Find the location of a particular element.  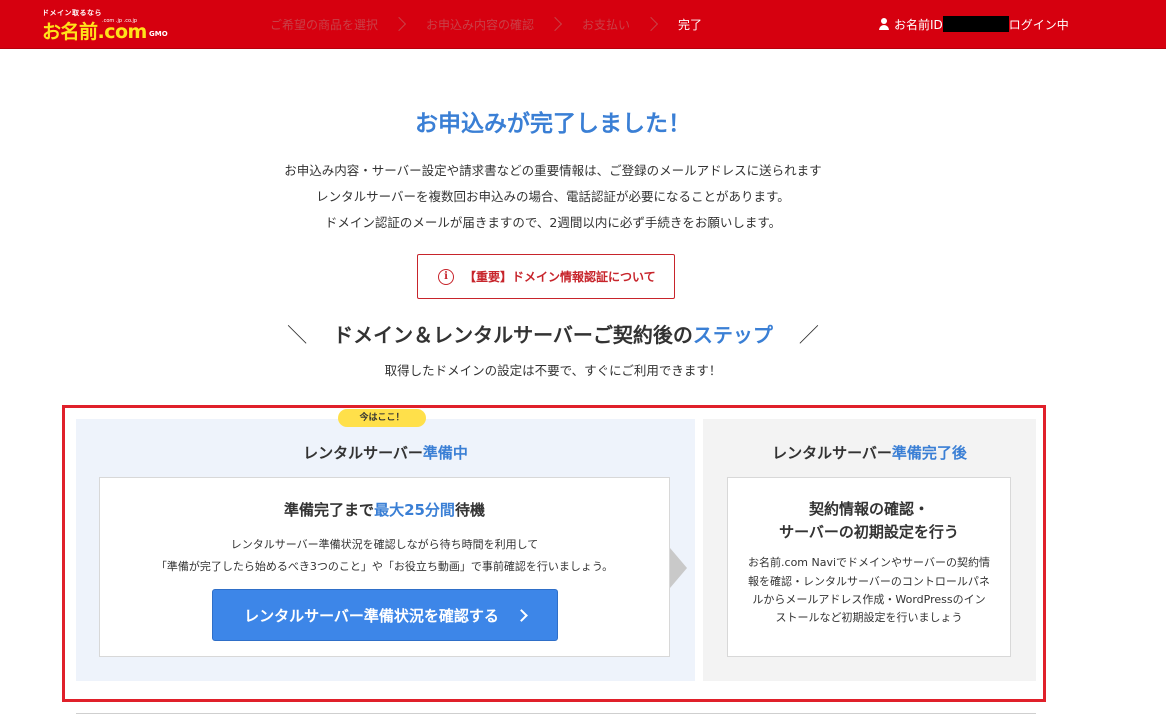

redacted-user-id is located at coordinates (975, 24).